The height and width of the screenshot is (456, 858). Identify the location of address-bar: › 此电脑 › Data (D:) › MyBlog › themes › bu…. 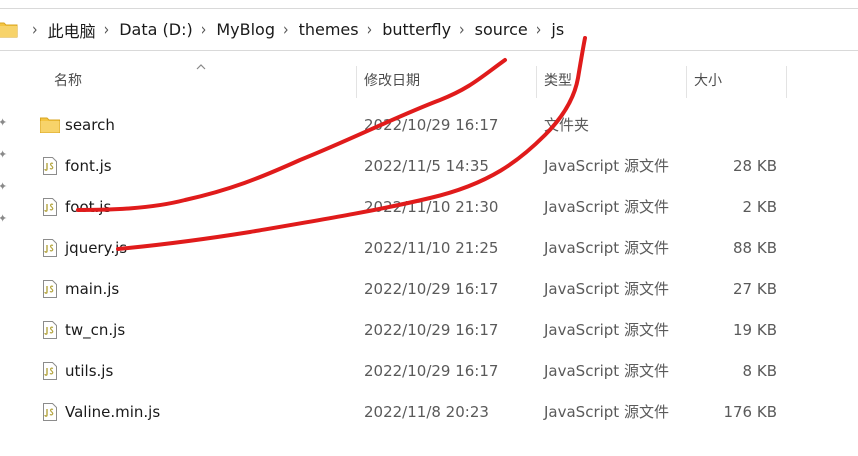
(429, 29).